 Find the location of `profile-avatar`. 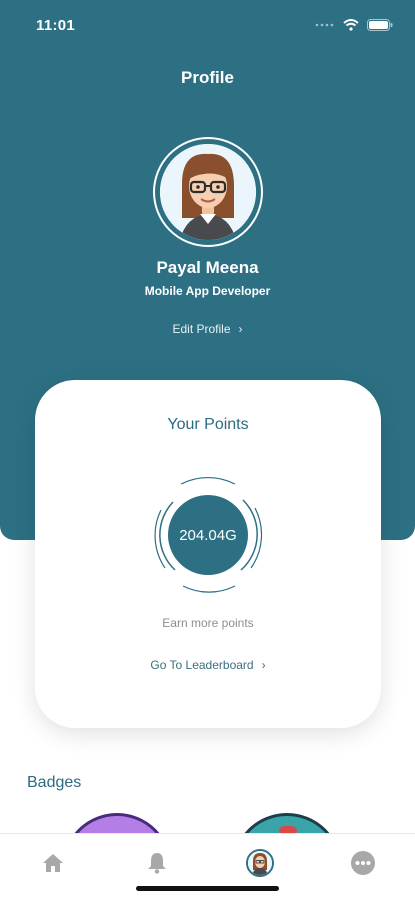

profile-avatar is located at coordinates (208, 192).